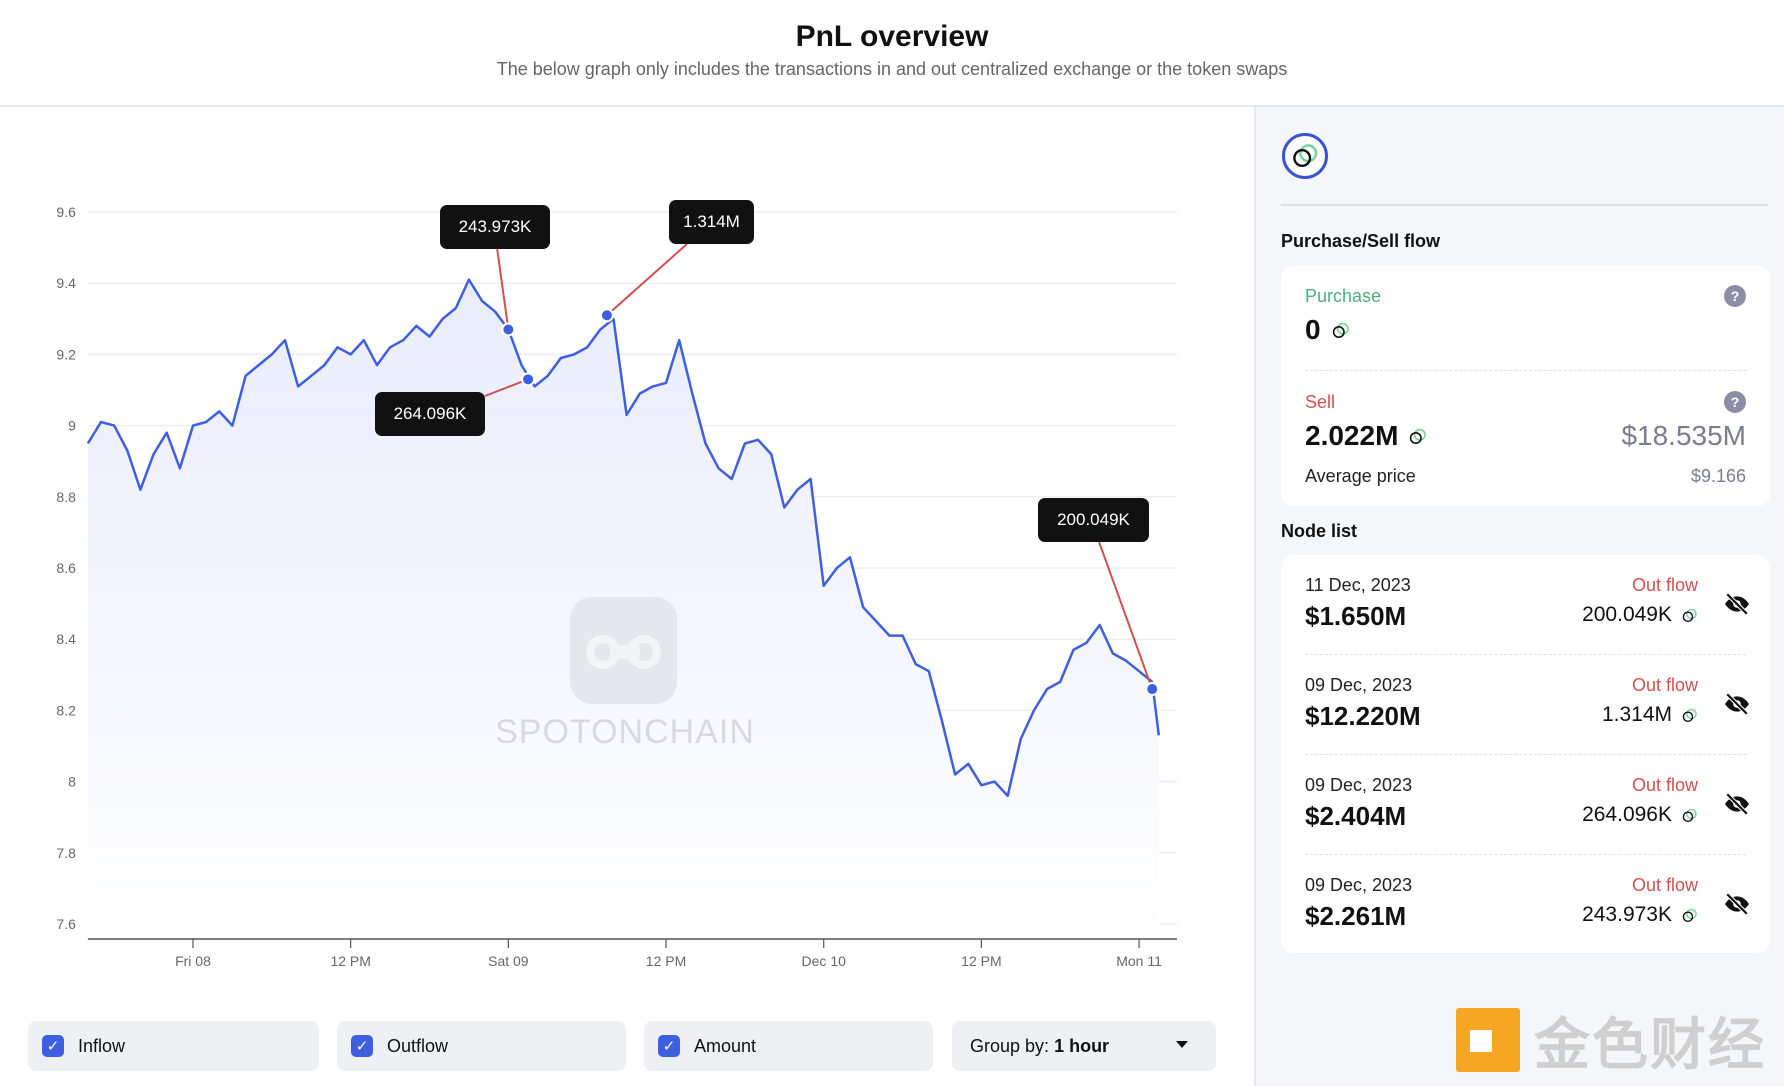  I want to click on group-by-value: 1 hour, so click(1082, 1045).